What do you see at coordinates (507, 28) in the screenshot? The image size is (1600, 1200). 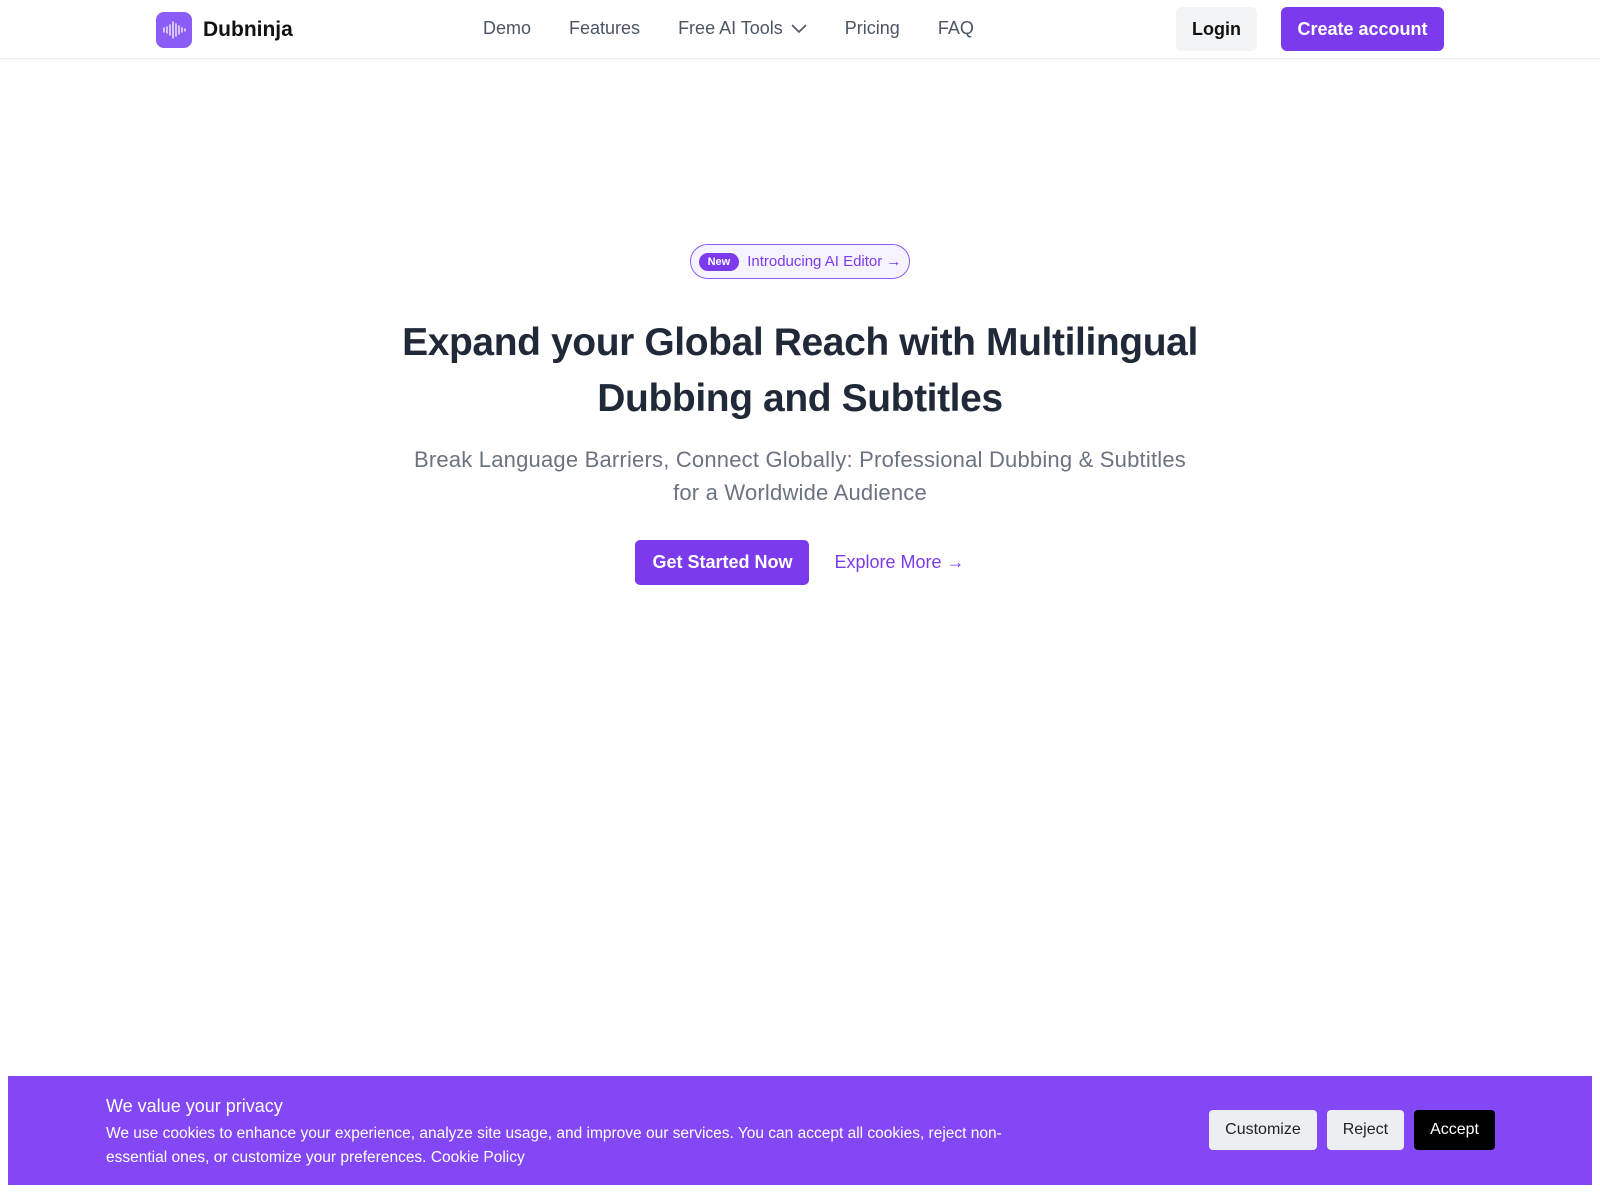 I see `nav-demo: Demo` at bounding box center [507, 28].